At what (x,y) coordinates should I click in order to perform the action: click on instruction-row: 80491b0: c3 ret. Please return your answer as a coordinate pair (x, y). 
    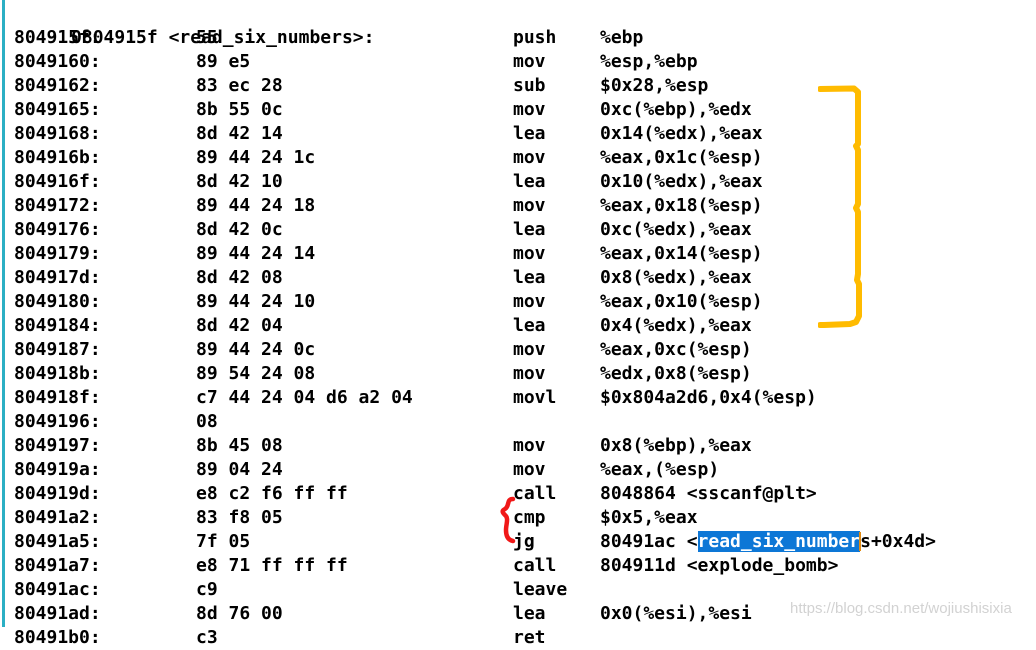
    Looking at the image, I should click on (518, 638).